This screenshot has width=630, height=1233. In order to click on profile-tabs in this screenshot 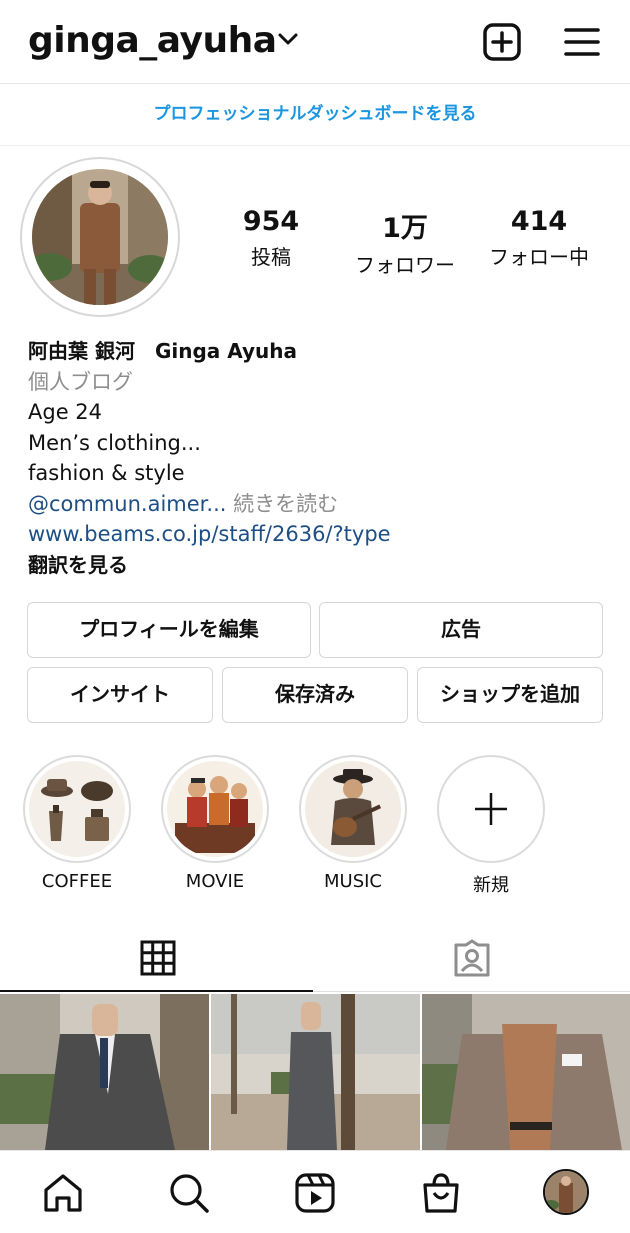, I will do `click(315, 960)`.